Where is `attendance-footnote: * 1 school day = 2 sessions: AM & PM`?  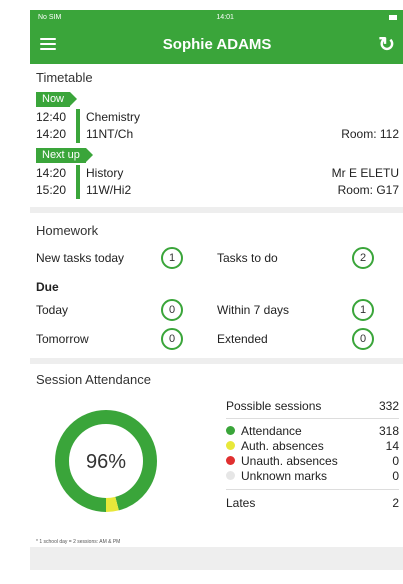 attendance-footnote: * 1 school day = 2 sessions: AM & PM is located at coordinates (78, 542).